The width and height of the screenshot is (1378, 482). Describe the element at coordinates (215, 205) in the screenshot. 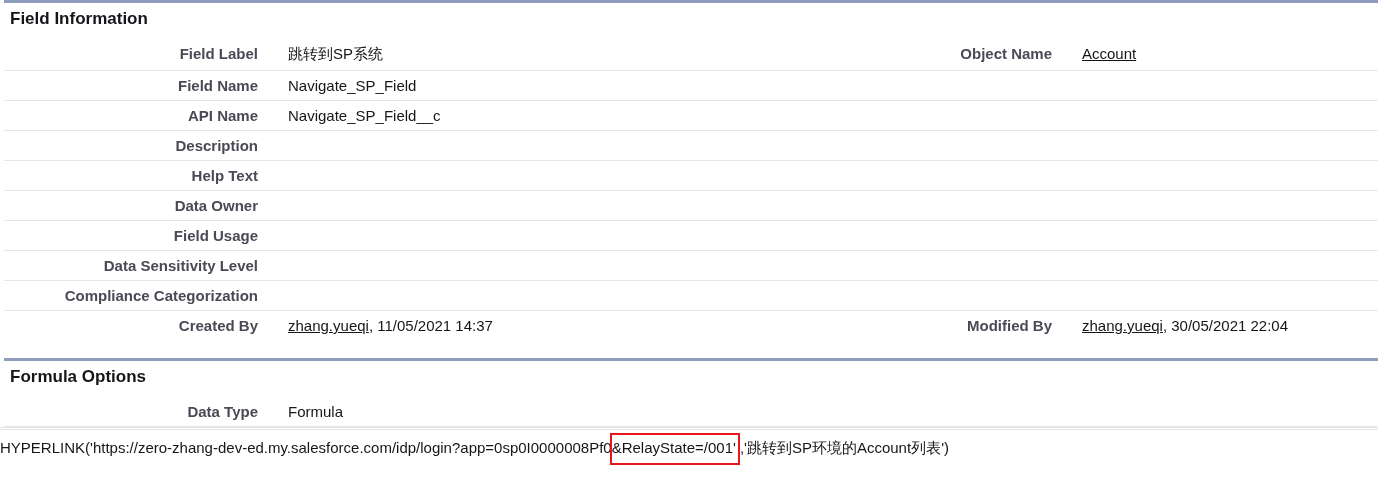

I see `field-label: Data Owner` at that location.